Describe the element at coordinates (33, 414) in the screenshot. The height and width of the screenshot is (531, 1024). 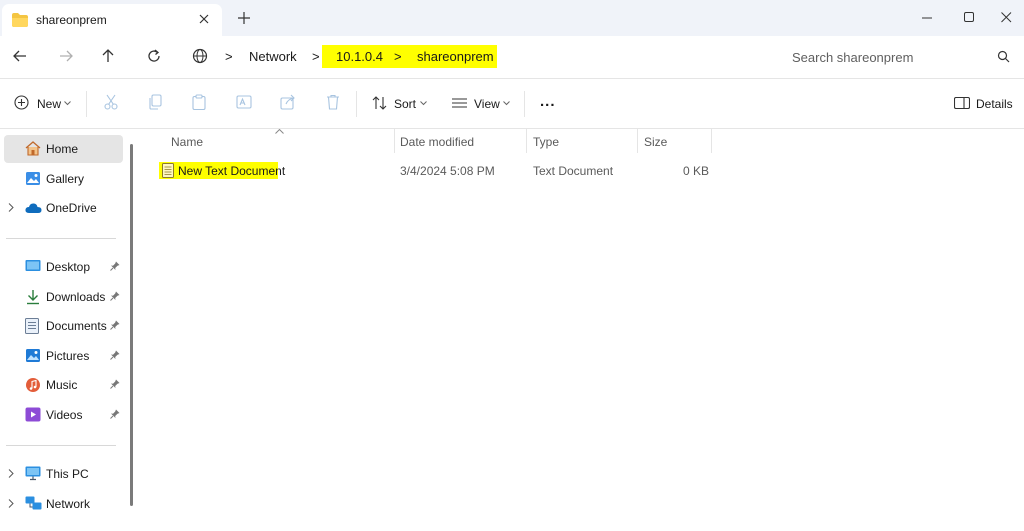
I see `videos-icon` at that location.